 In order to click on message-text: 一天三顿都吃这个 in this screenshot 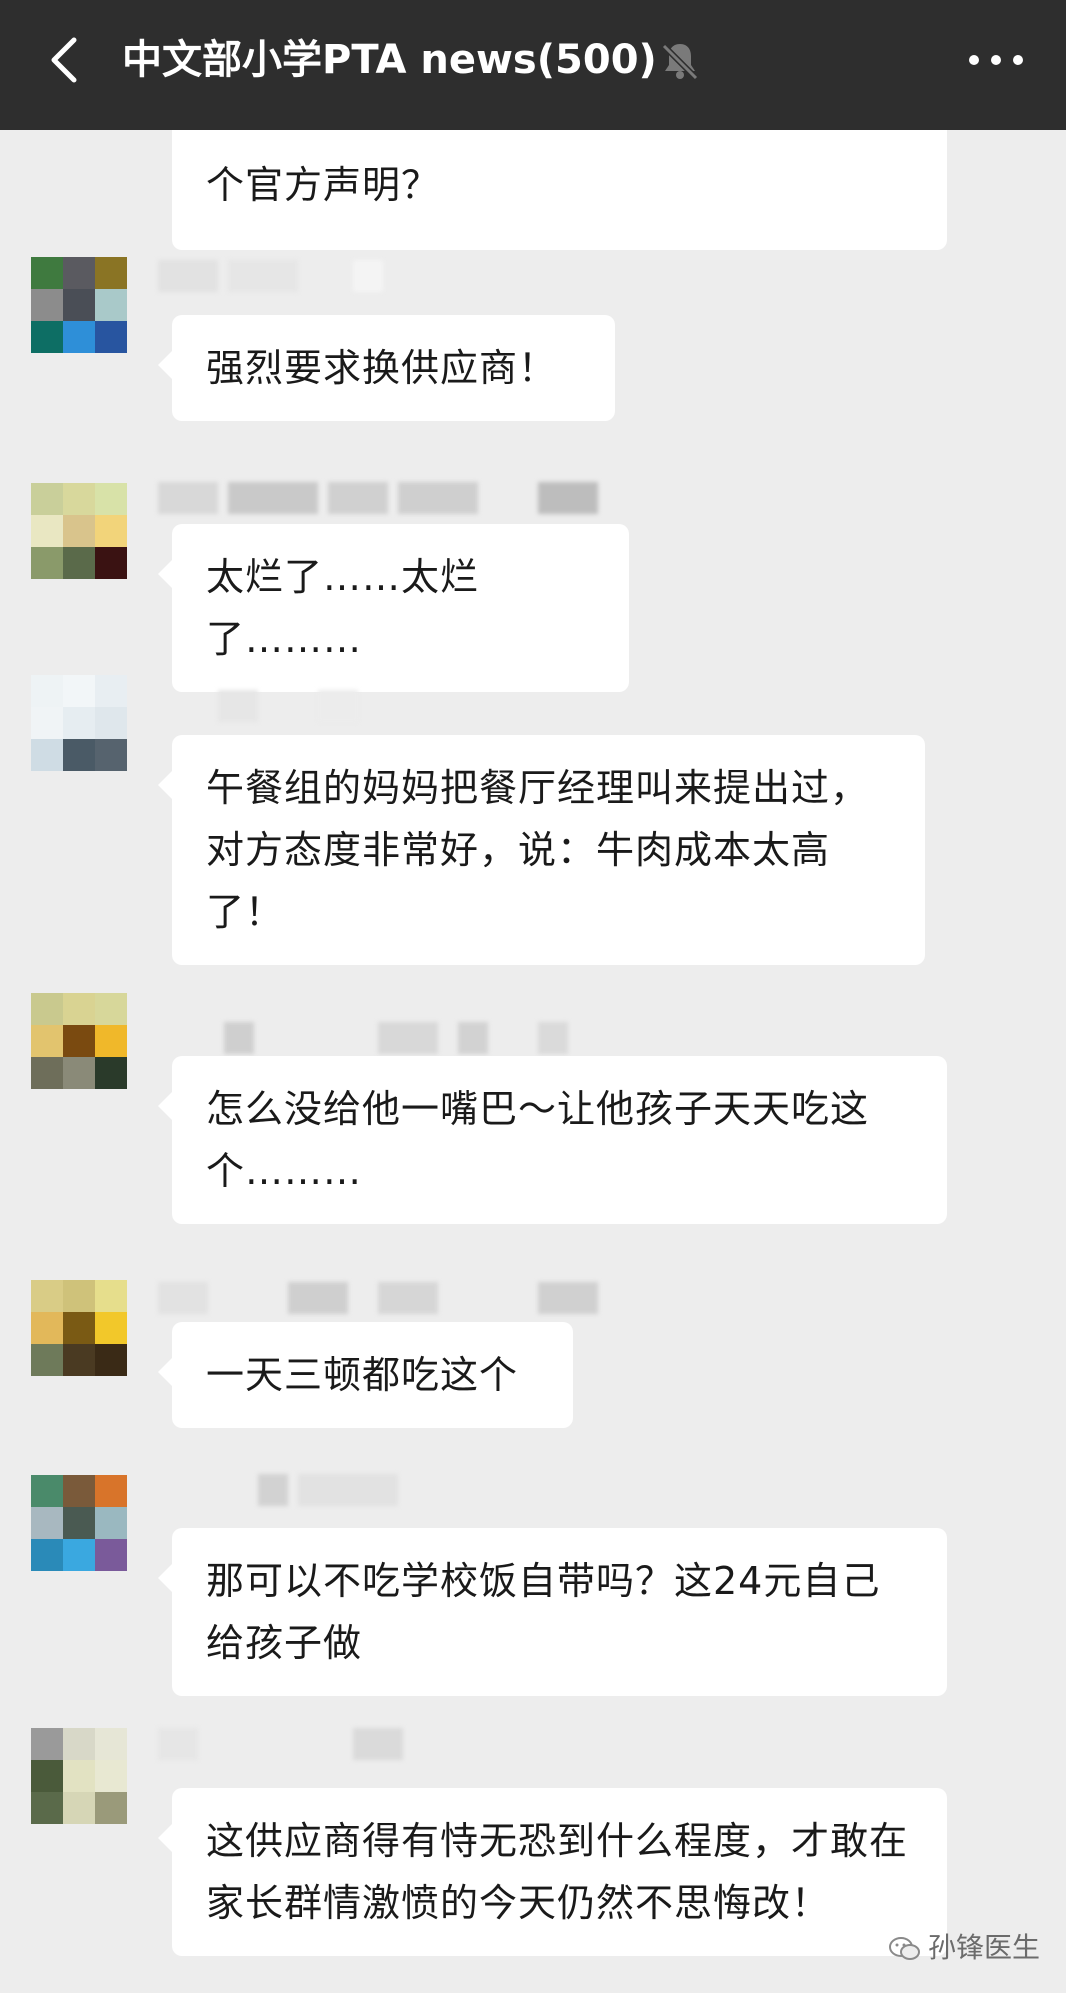, I will do `click(362, 1375)`.